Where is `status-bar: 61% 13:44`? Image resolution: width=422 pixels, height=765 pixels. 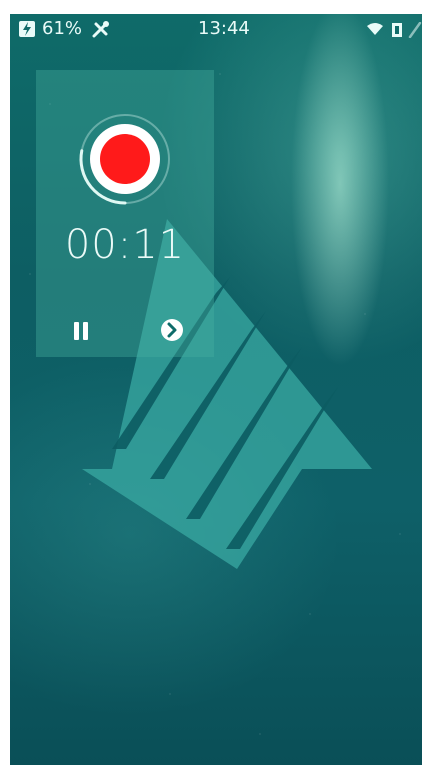
status-bar: 61% 13:44 is located at coordinates (216, 29).